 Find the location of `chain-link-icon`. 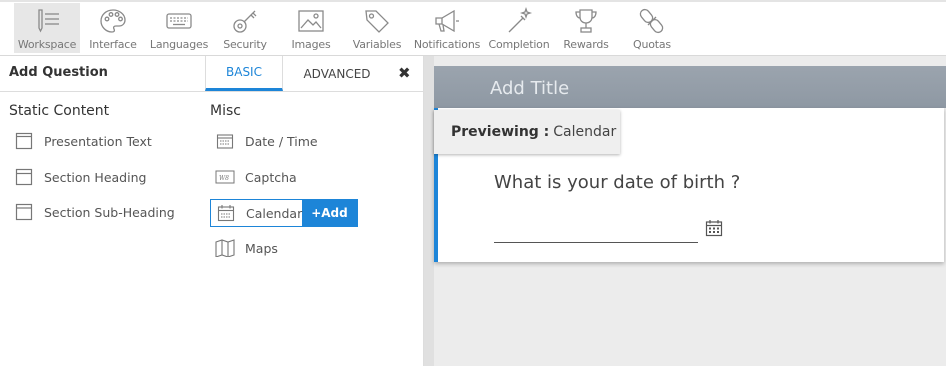

chain-link-icon is located at coordinates (651, 21).